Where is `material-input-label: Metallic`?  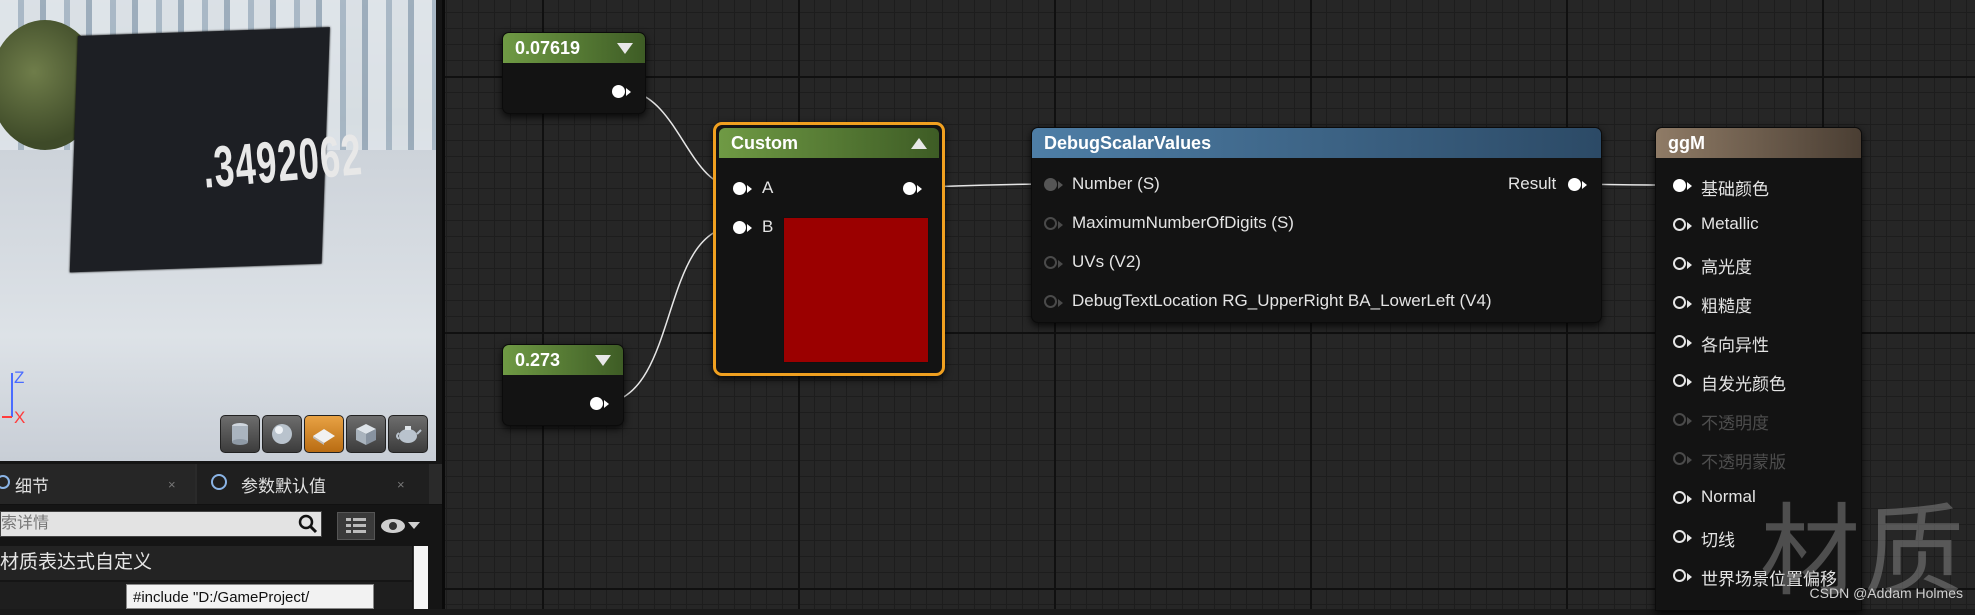
material-input-label: Metallic is located at coordinates (1730, 223).